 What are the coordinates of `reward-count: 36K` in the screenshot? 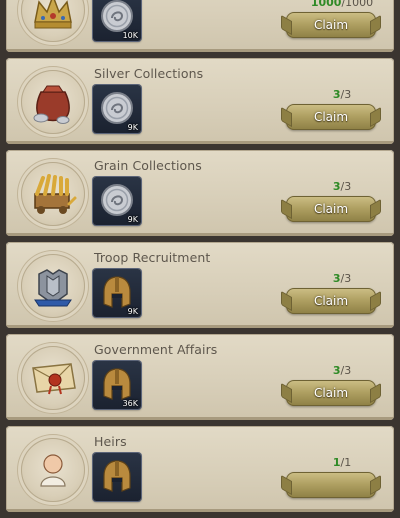 It's located at (130, 403).